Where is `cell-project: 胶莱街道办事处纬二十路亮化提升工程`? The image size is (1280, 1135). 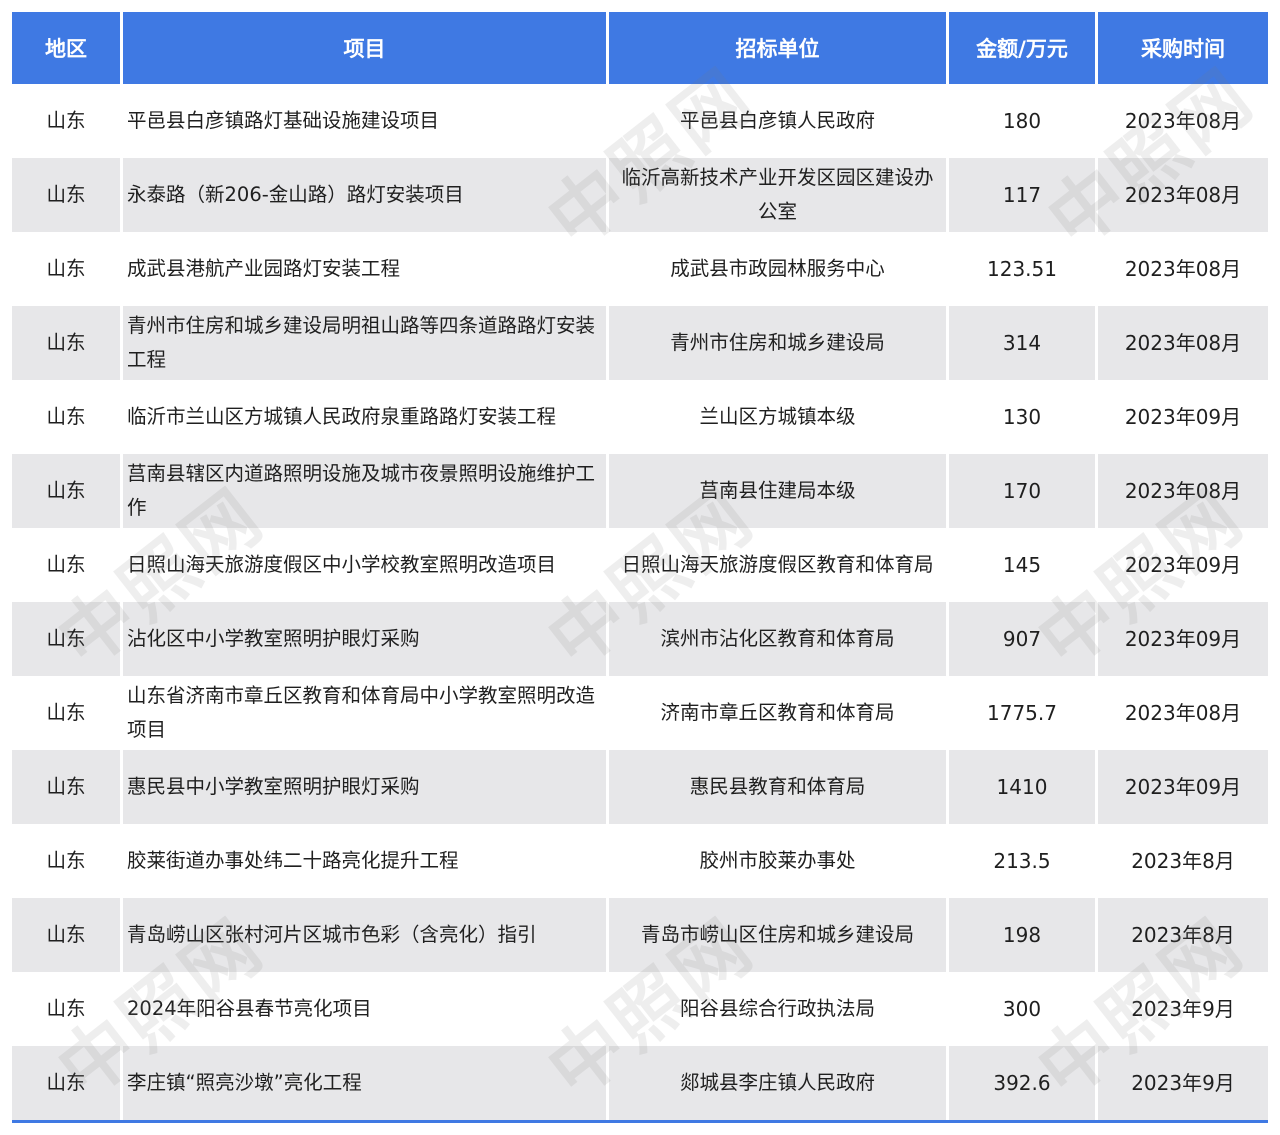 cell-project: 胶莱街道办事处纬二十路亮化提升工程 is located at coordinates (366, 861).